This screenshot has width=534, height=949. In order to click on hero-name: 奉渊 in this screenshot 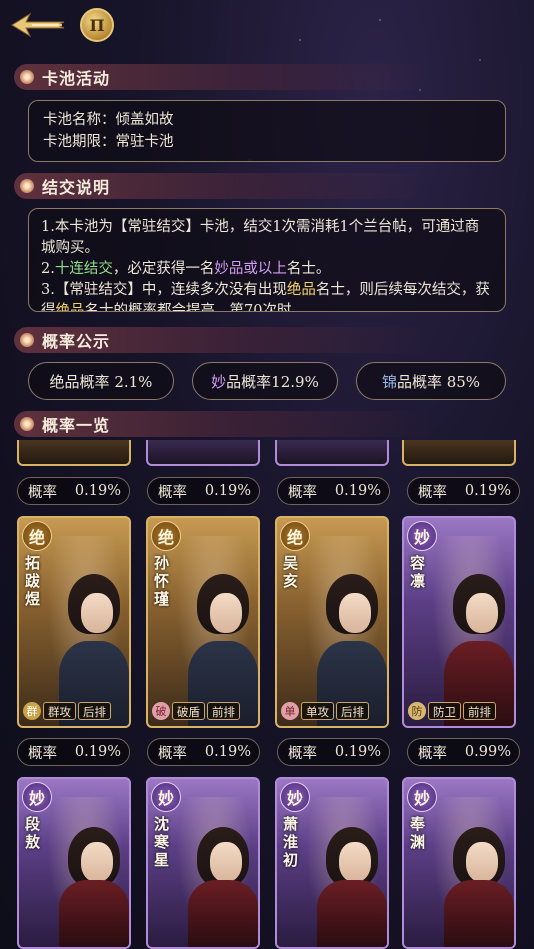, I will do `click(418, 833)`.